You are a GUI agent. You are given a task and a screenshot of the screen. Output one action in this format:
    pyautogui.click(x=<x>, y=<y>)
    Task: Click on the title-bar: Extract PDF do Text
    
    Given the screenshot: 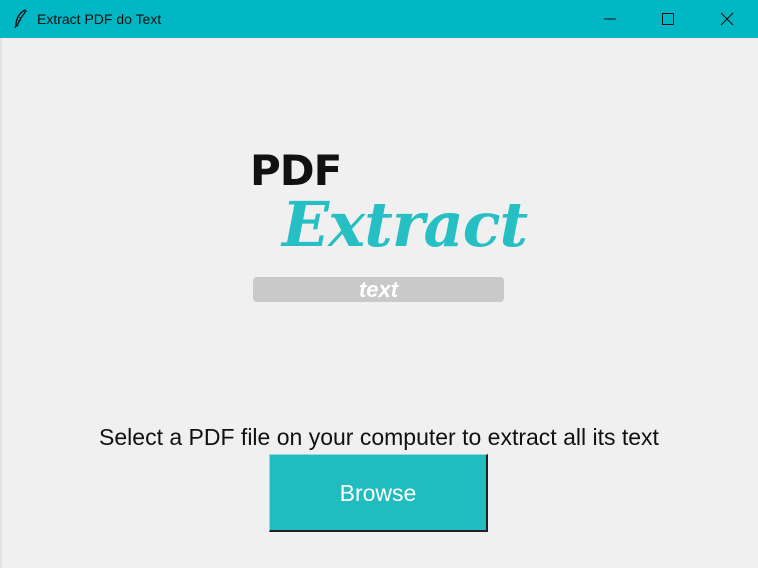 What is the action you would take?
    pyautogui.click(x=379, y=19)
    